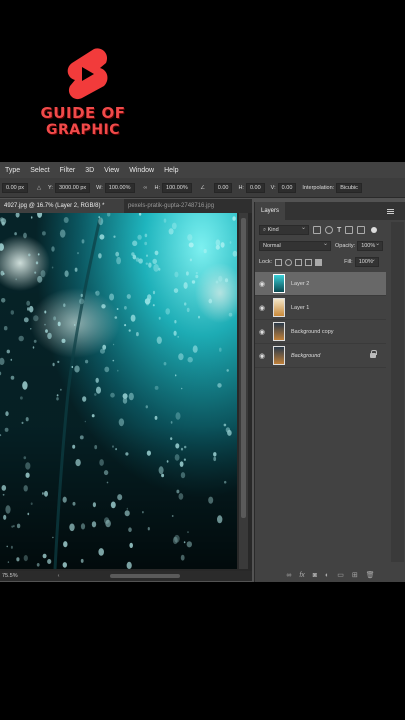 The width and height of the screenshot is (405, 720). I want to click on link-proportions-icon: ∞, so click(146, 188).